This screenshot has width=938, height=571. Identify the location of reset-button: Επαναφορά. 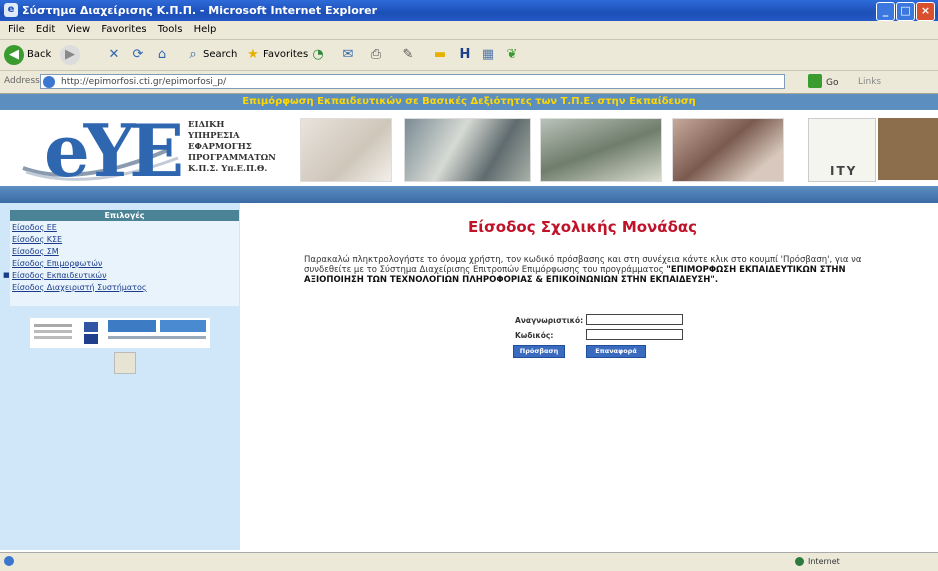
(616, 351).